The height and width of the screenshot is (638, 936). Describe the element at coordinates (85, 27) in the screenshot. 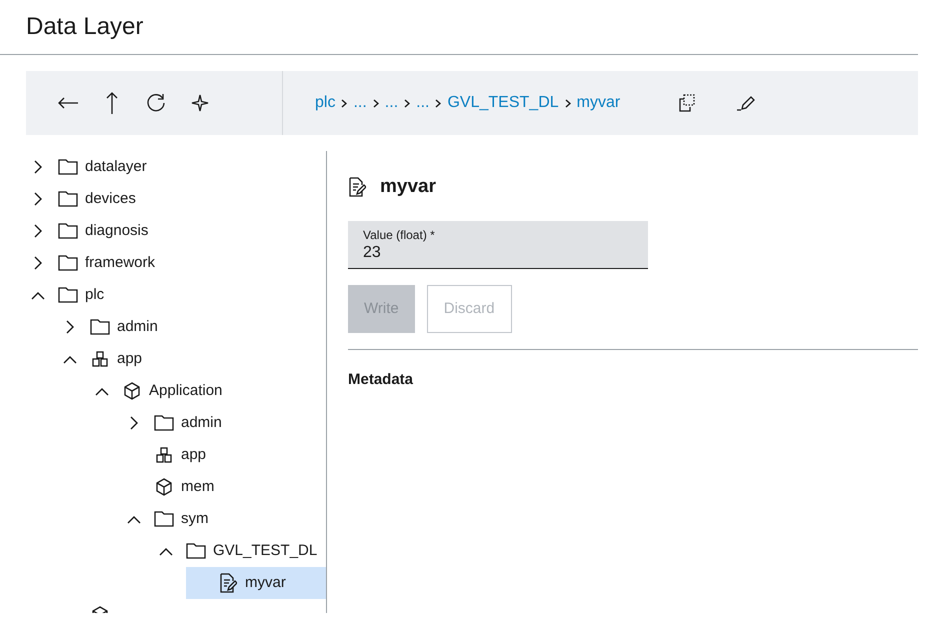

I see `page-title: Data Layer` at that location.